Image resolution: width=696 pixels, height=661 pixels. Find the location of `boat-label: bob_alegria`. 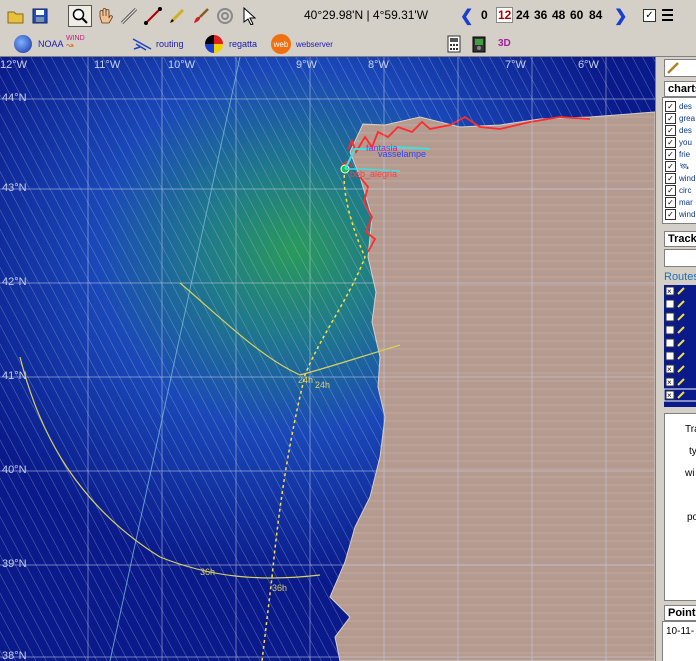

boat-label: bob_alegria is located at coordinates (373, 174).